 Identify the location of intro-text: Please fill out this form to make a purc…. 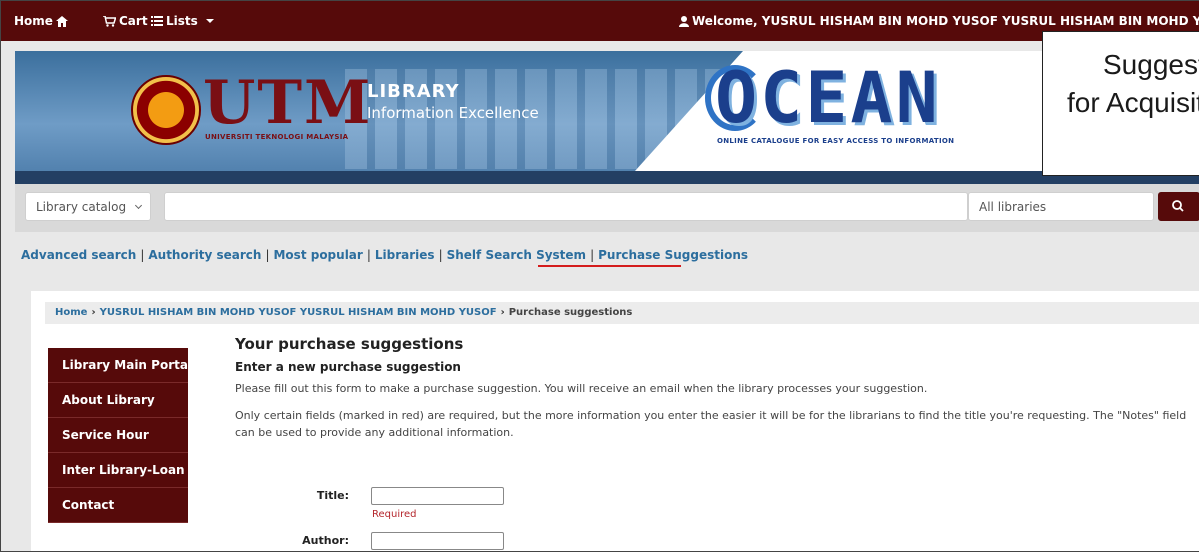
(581, 388).